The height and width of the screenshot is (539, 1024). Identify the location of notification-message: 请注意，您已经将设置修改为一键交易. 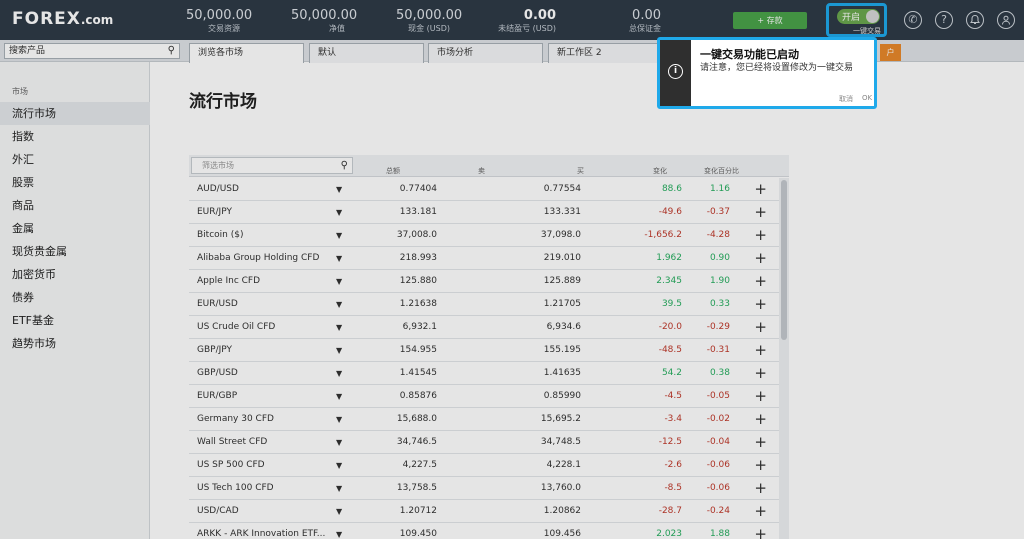
(777, 68).